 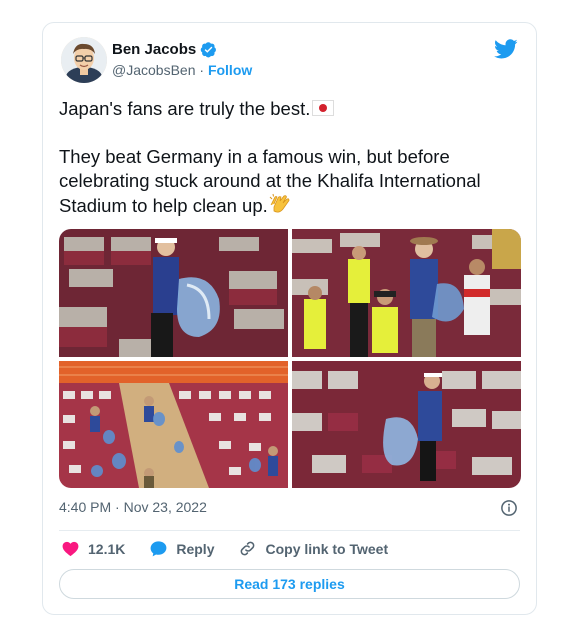 I want to click on verified-badge-icon, so click(x=208, y=50).